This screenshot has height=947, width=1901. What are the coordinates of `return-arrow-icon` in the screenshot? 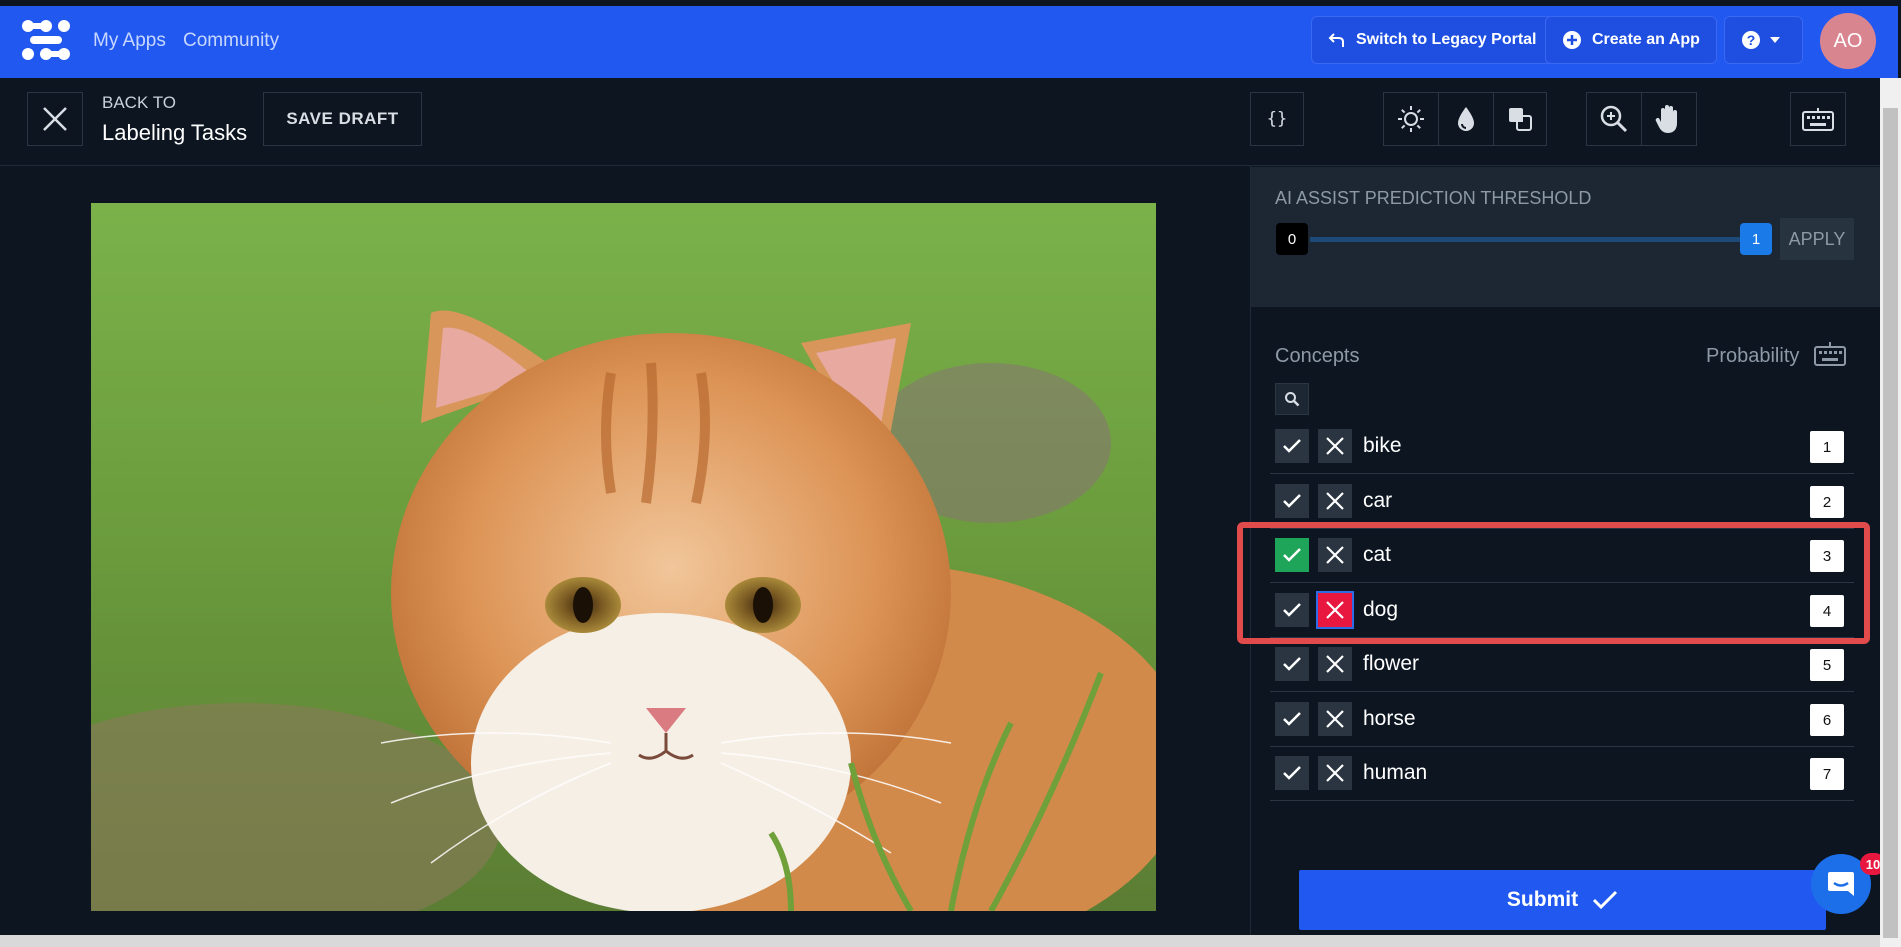 It's located at (1336, 40).